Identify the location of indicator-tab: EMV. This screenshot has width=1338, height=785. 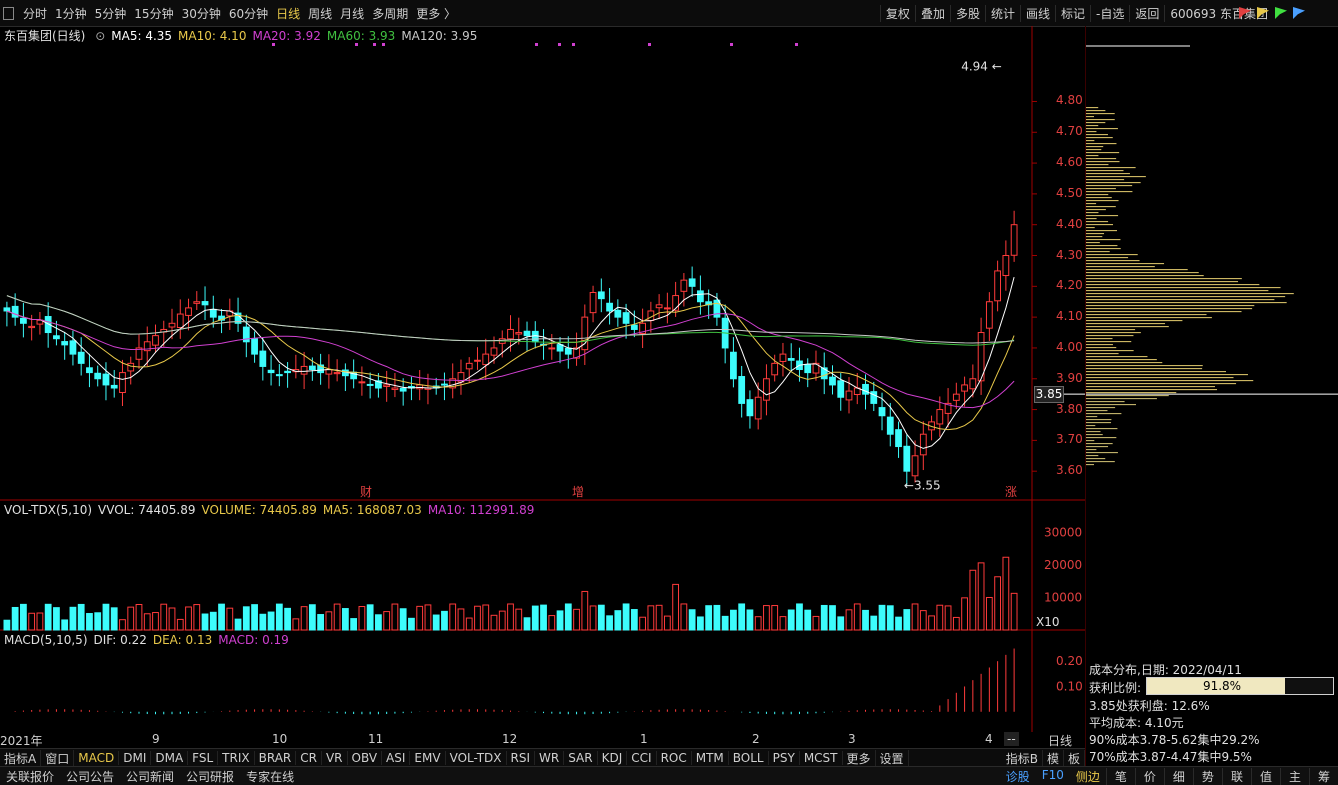
(428, 758).